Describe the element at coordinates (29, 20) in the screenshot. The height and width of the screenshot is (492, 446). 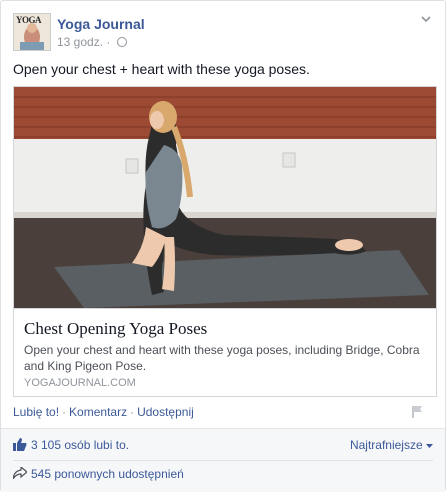
I see `avatar-masthead: YOGA` at that location.